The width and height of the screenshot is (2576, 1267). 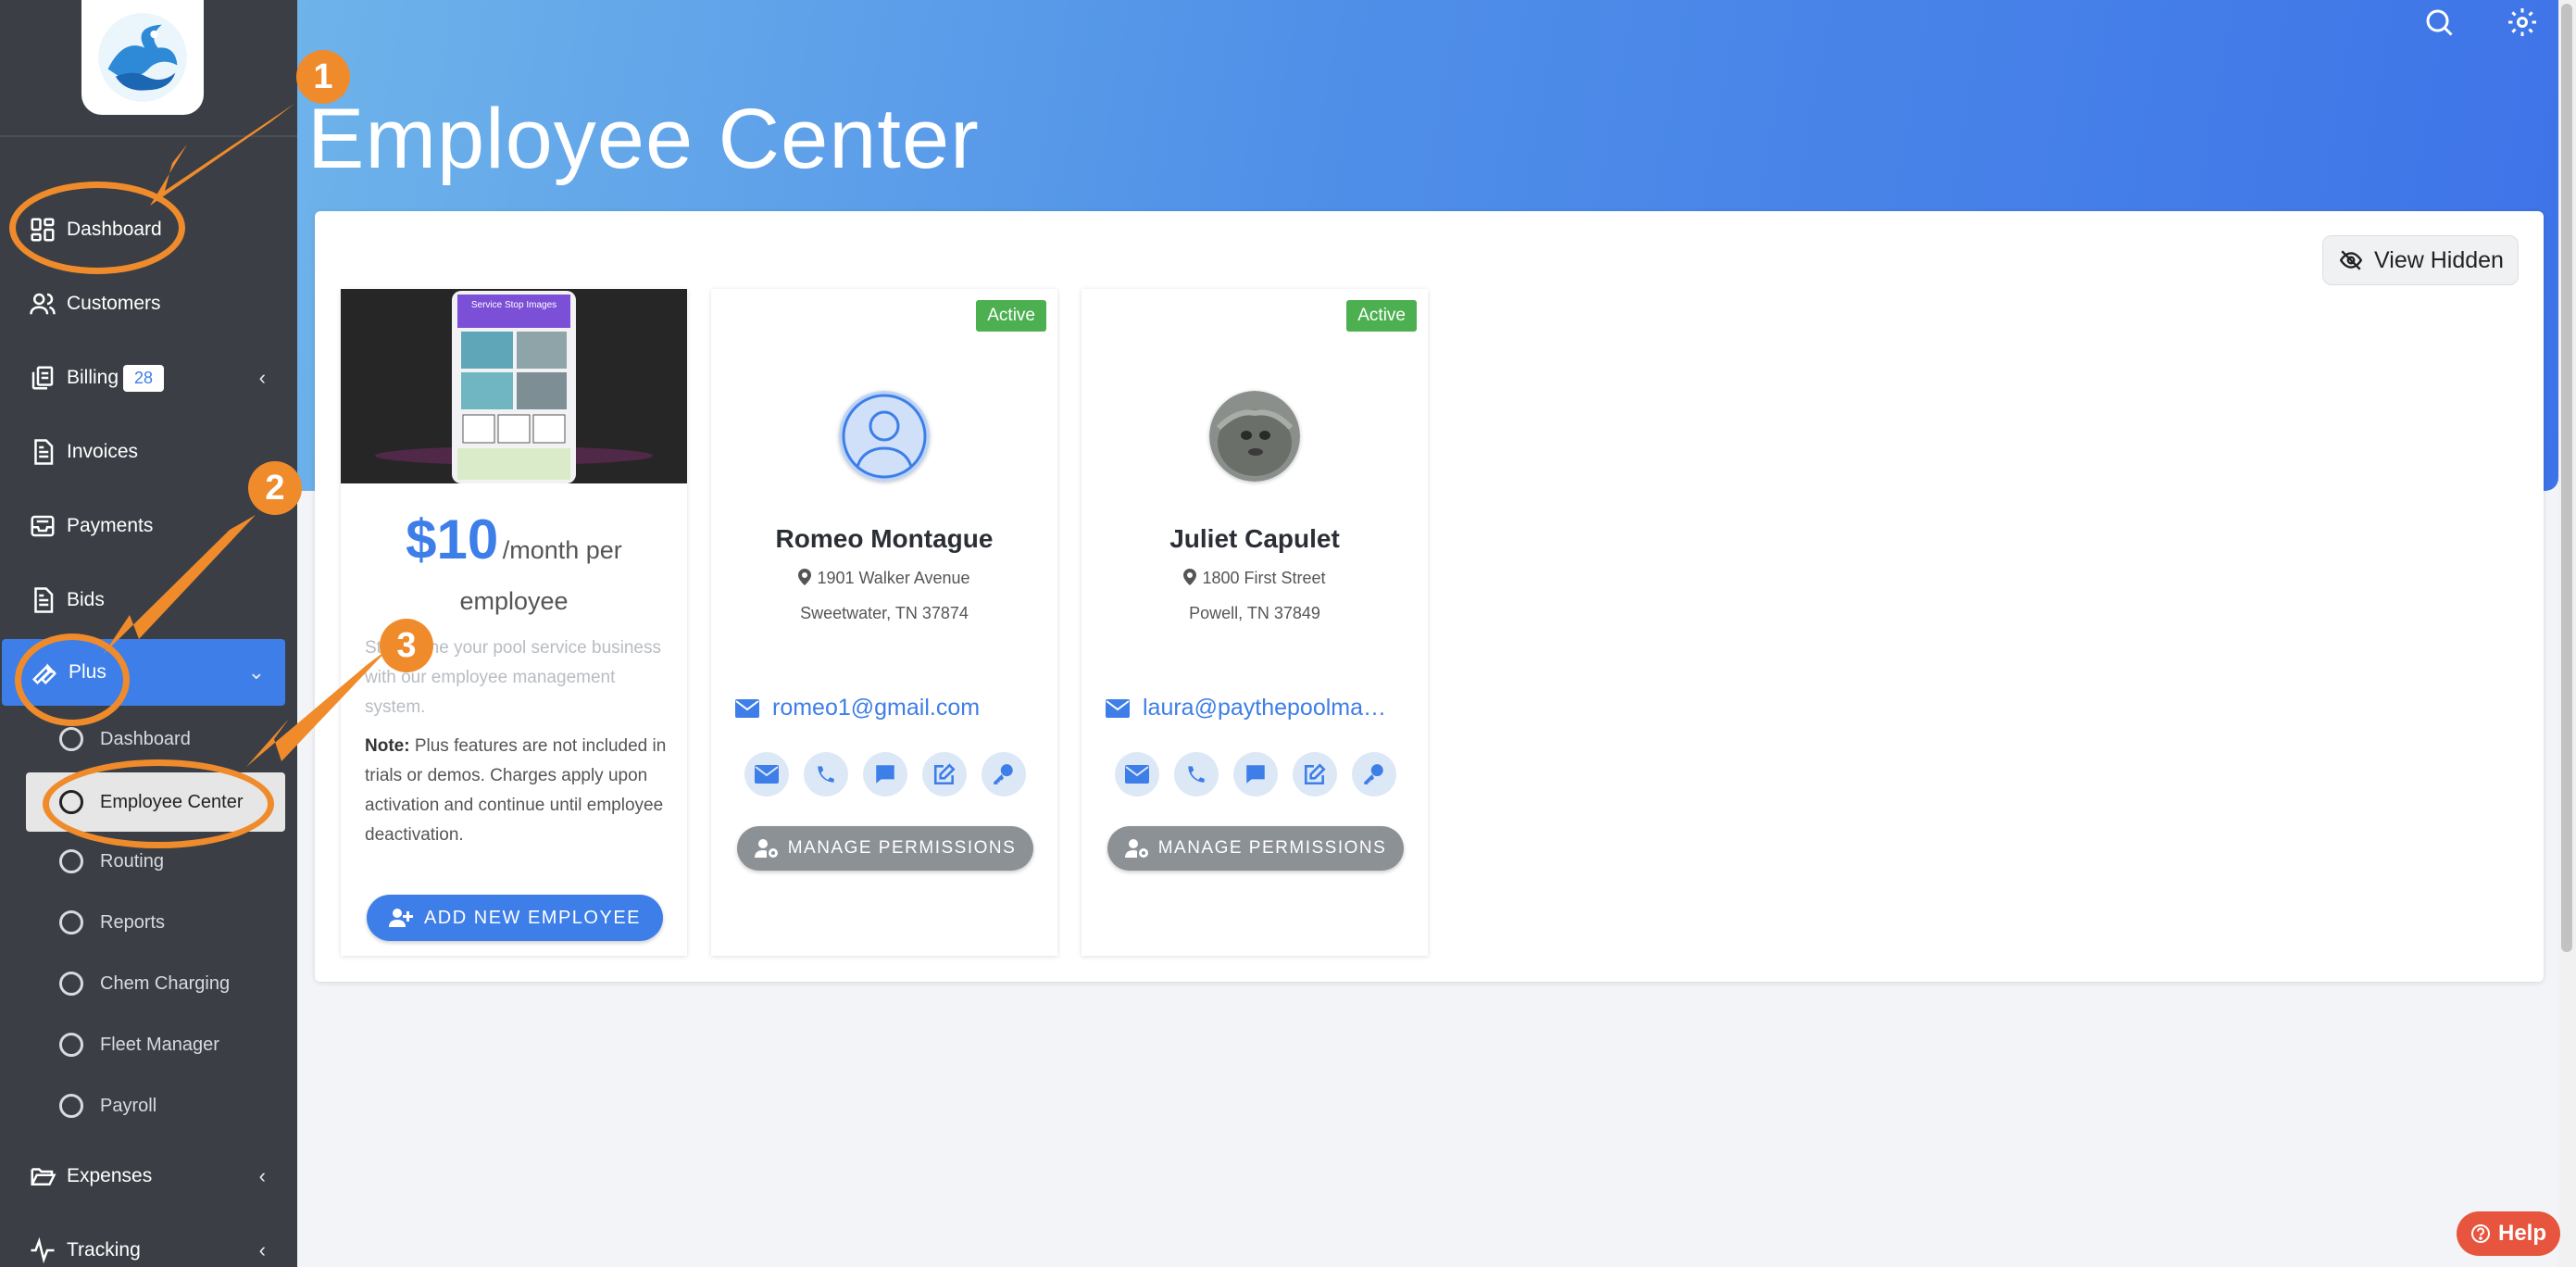 I want to click on employee-address-line2: Sweetwater, TN 37874, so click(x=885, y=613).